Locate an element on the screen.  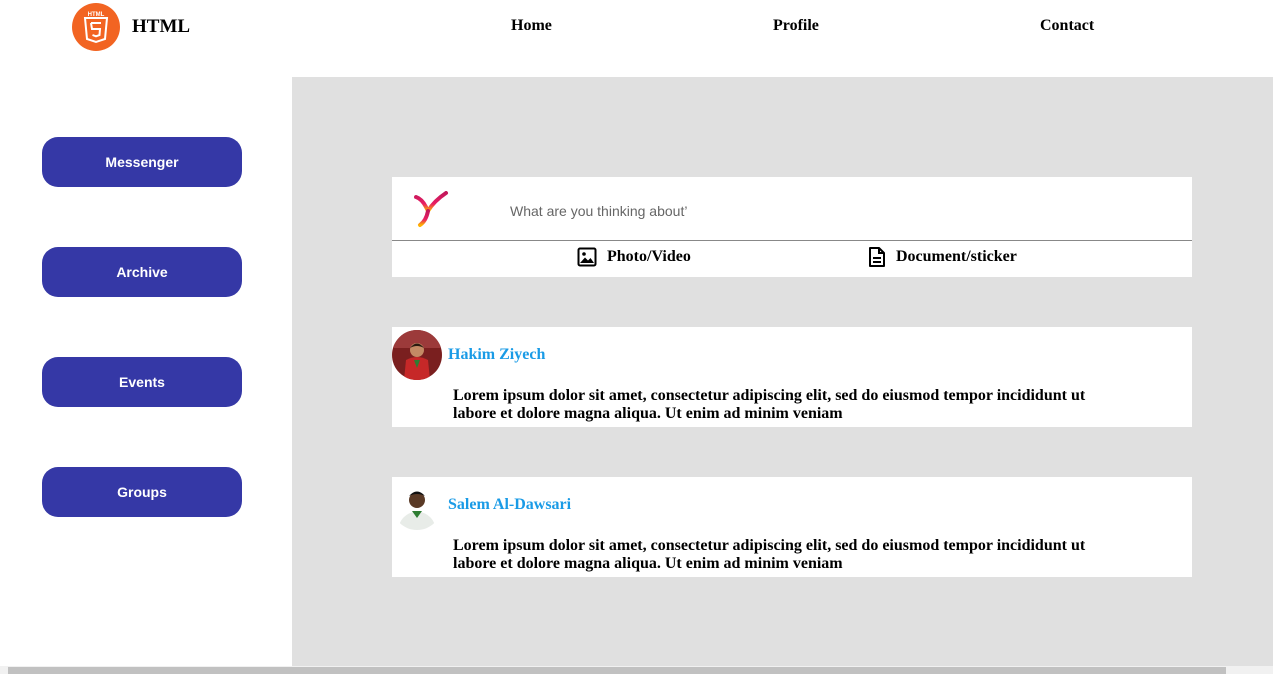
status-input is located at coordinates (810, 211).